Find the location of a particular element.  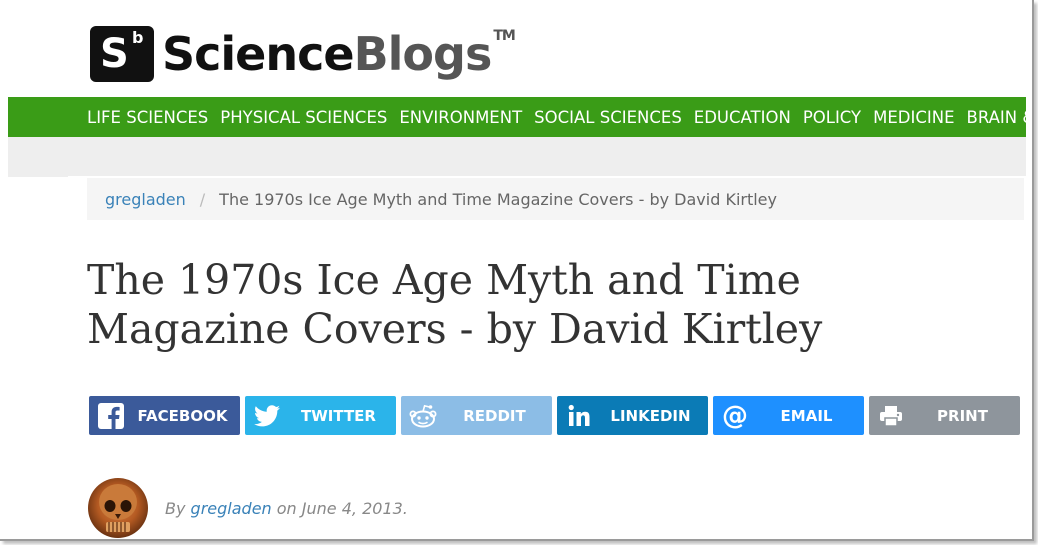

share-facebook-button: FACEBOOK is located at coordinates (164, 415).